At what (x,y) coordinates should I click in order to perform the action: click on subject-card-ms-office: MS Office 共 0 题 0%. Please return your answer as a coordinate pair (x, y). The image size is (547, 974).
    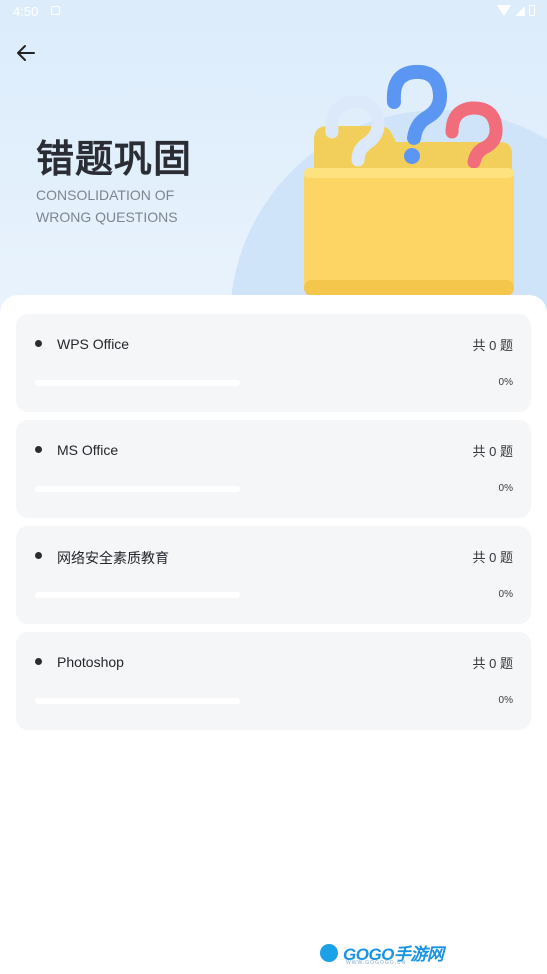
    Looking at the image, I should click on (273, 469).